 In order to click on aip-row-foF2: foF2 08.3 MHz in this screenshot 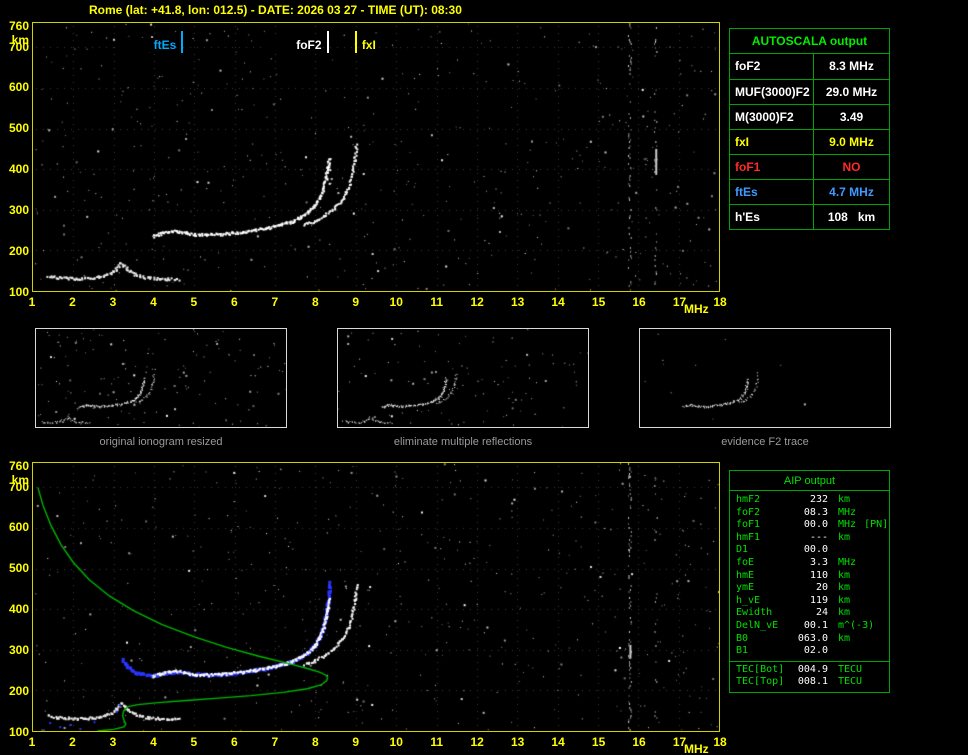, I will do `click(809, 513)`.